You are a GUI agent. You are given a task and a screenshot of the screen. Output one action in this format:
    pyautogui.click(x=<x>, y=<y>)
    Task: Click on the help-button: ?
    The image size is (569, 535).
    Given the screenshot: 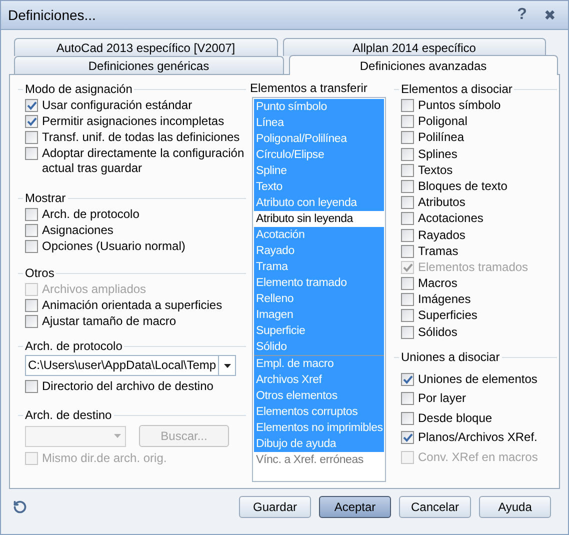 What is the action you would take?
    pyautogui.click(x=522, y=15)
    